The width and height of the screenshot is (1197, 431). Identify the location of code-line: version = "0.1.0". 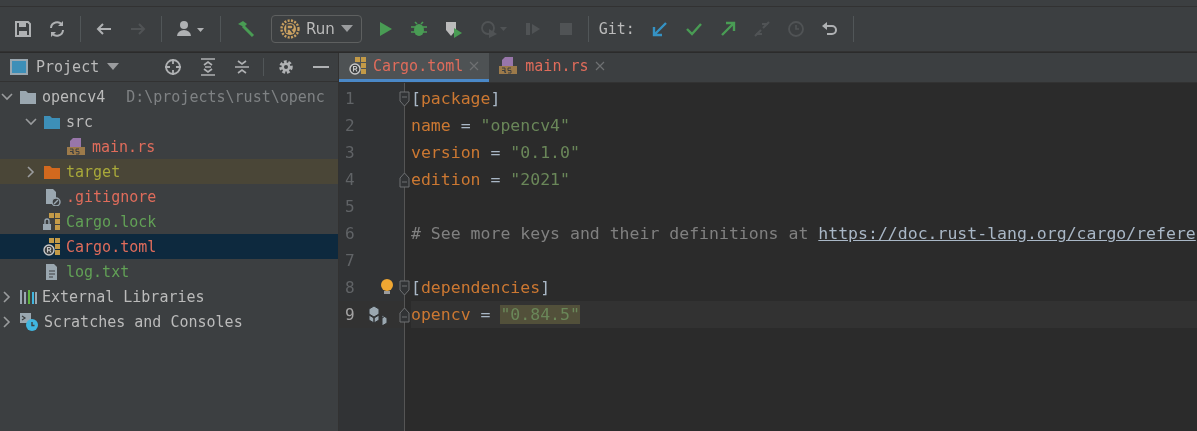
(496, 153).